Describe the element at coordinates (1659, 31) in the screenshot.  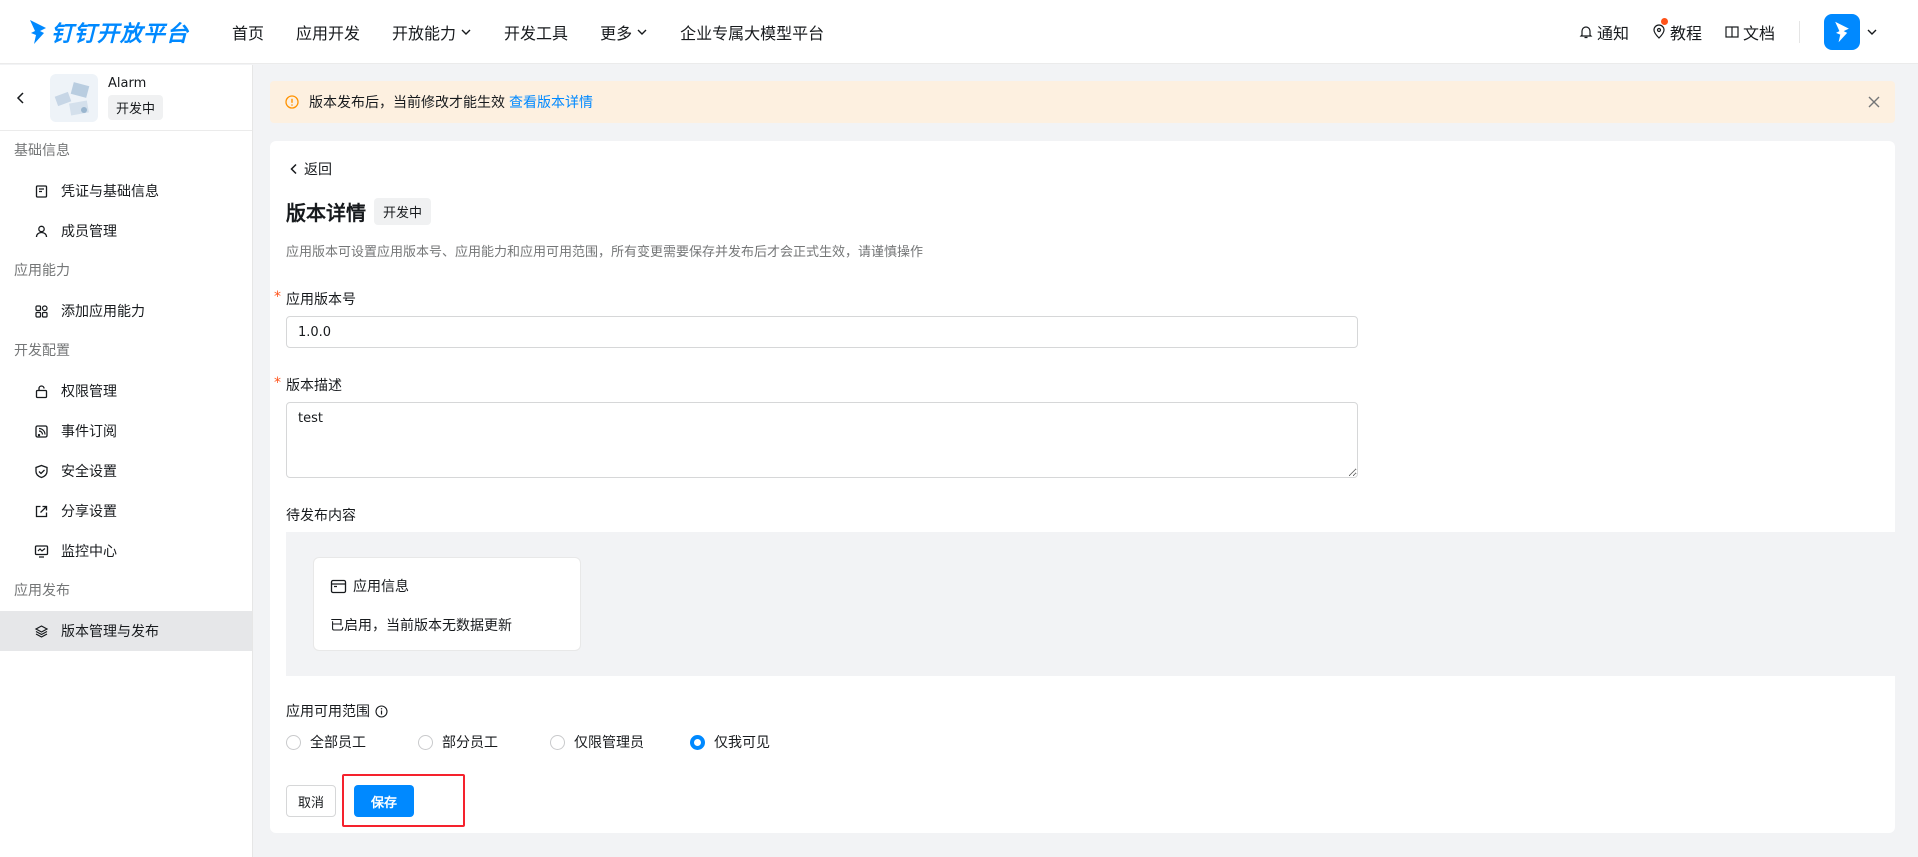
I see `location-pin-icon` at that location.